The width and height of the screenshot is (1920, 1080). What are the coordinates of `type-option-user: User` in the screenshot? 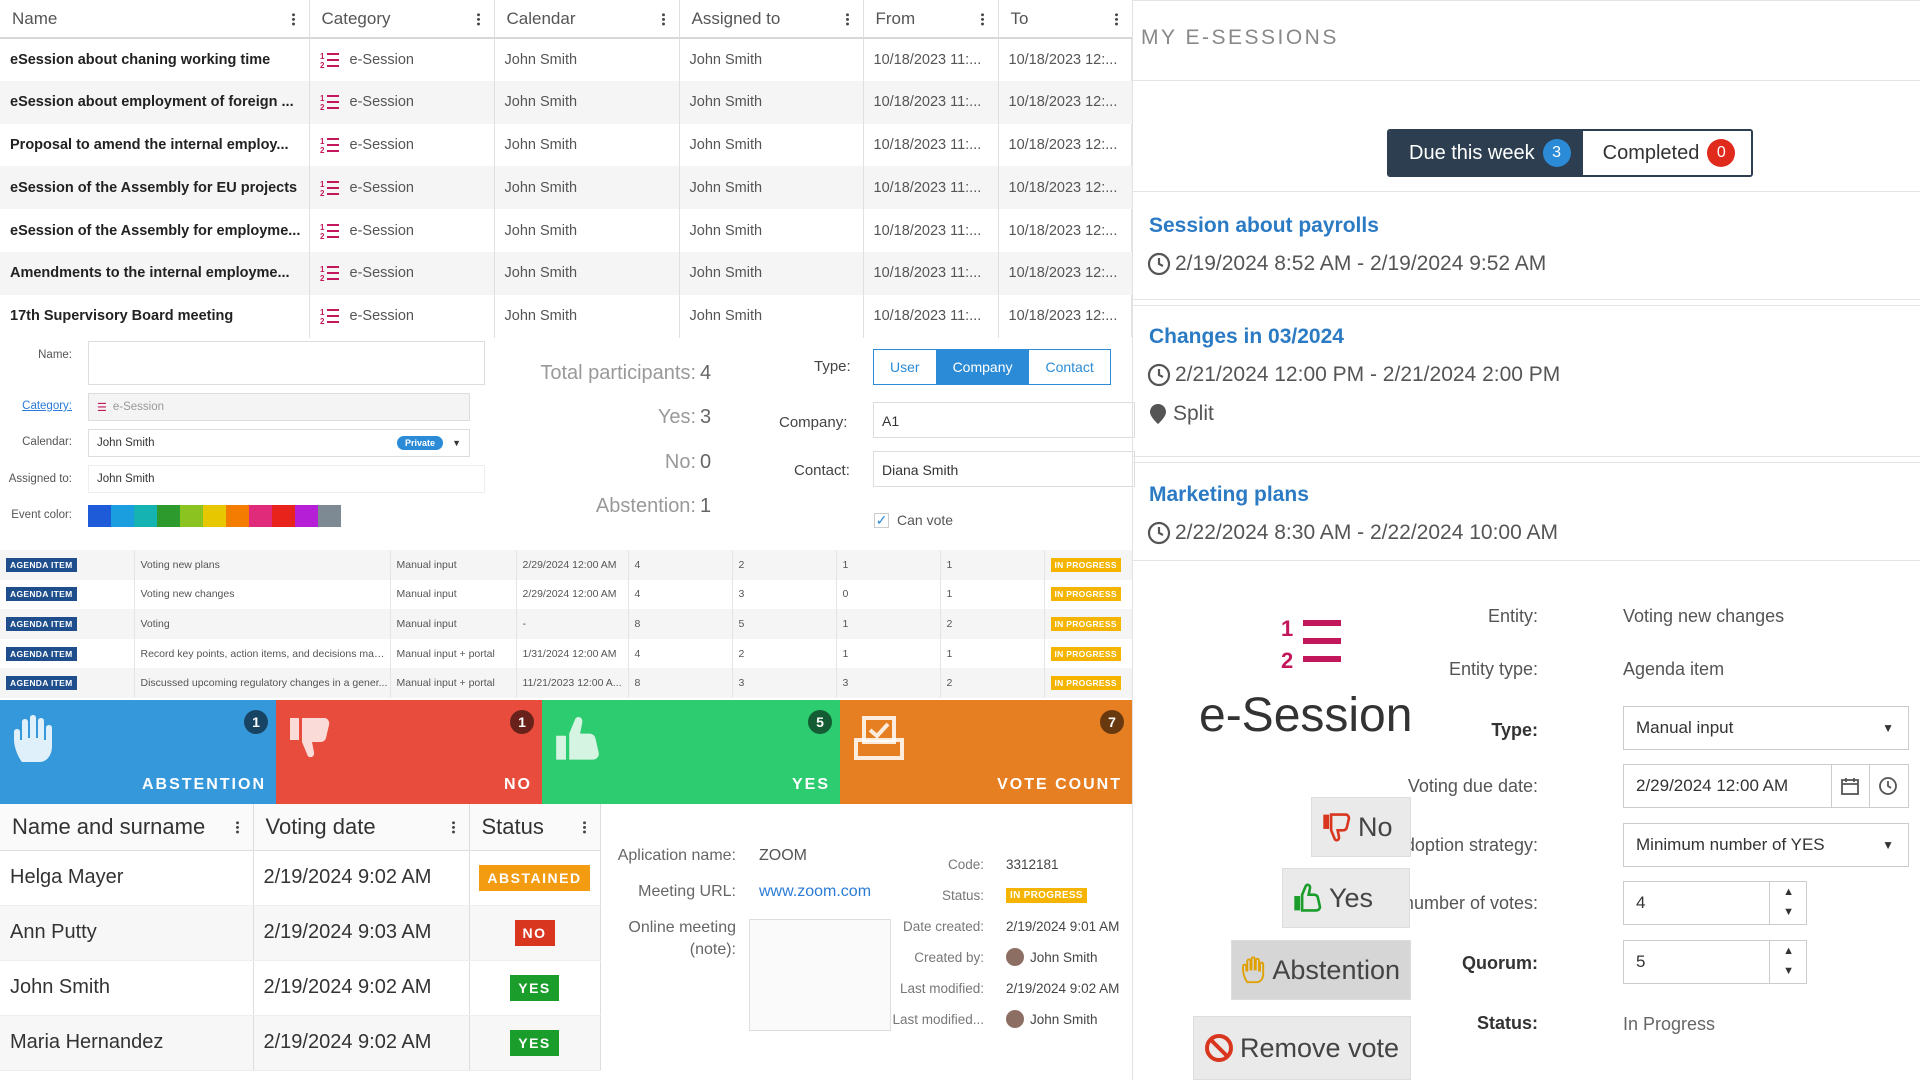 It's located at (905, 367).